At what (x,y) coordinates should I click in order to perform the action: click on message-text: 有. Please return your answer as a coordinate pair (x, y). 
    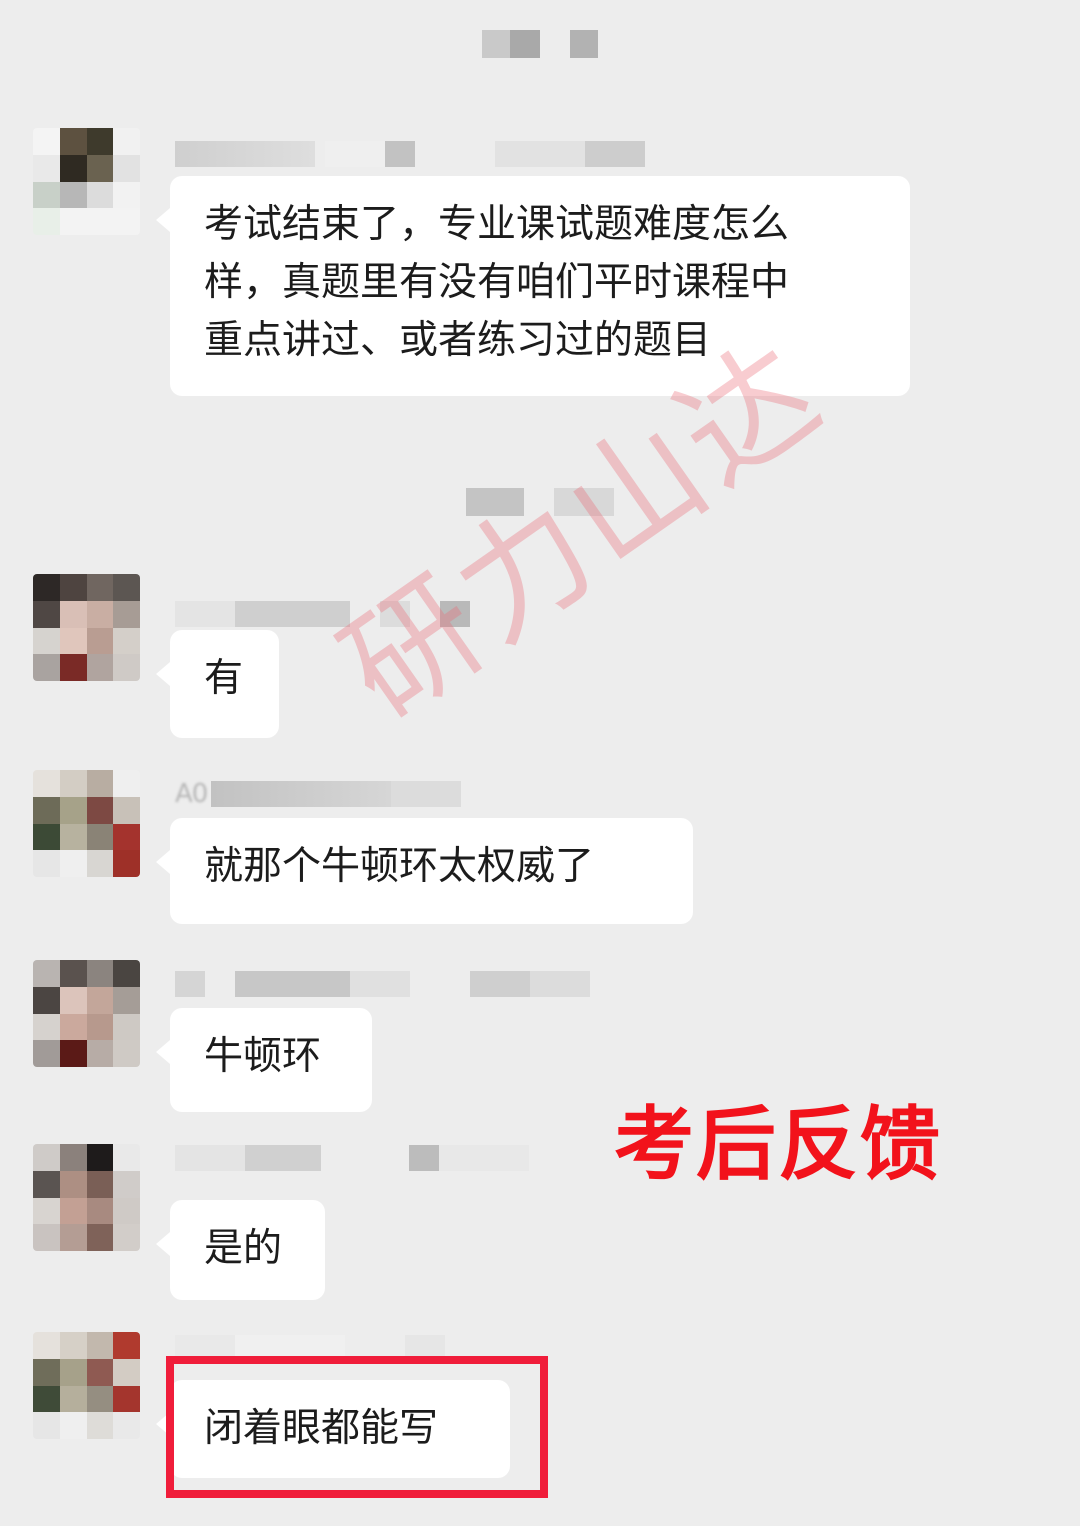
    Looking at the image, I should click on (224, 678).